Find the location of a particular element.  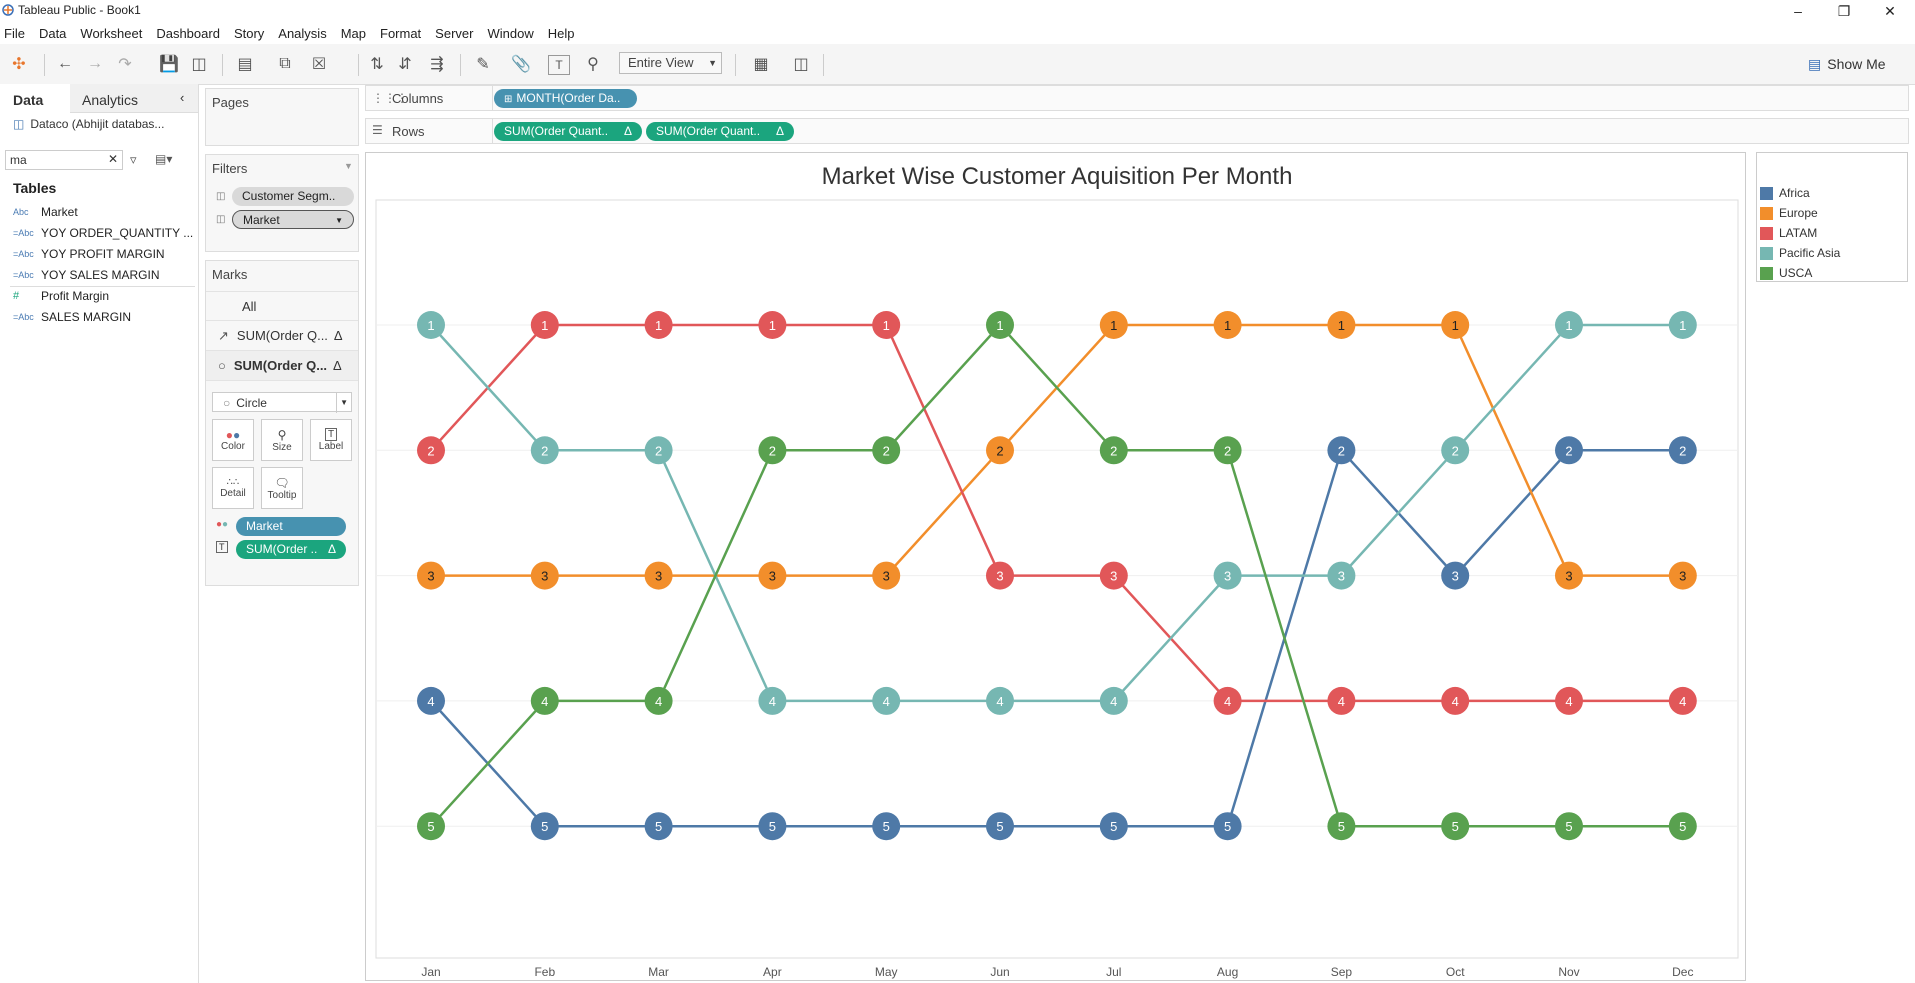

pin-icon: ⚲ is located at coordinates (593, 64).